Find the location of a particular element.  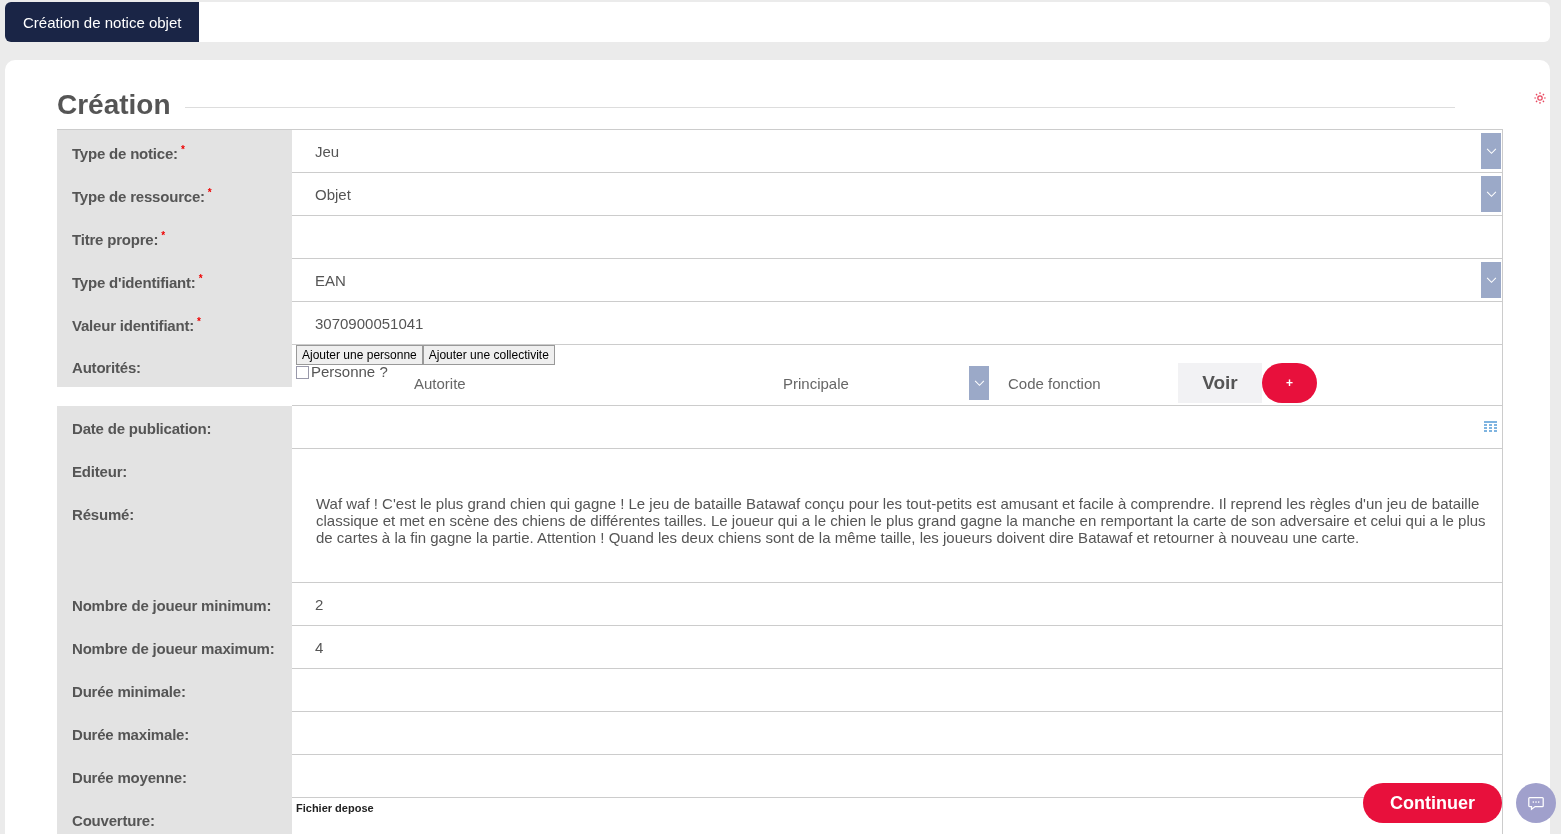

checkbox-label: Personne ? is located at coordinates (349, 371).